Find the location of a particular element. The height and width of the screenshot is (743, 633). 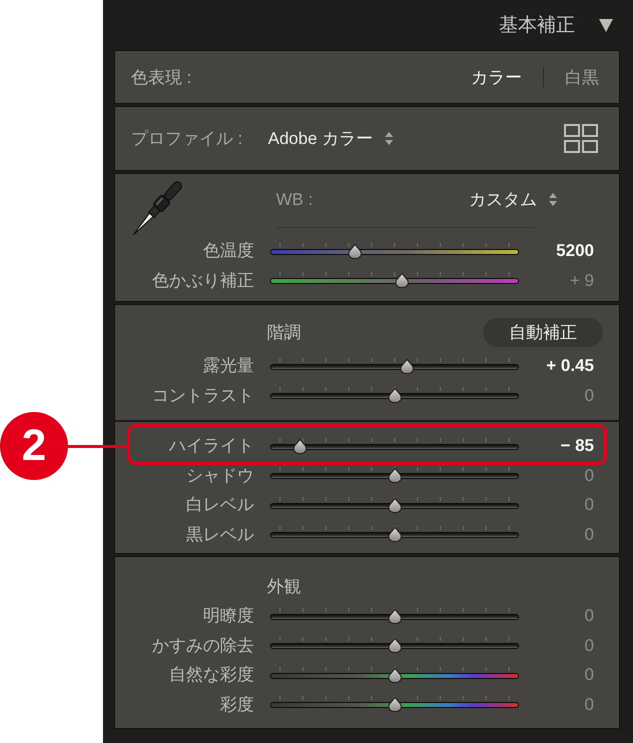

slider-label: 黒レベル is located at coordinates (219, 534).